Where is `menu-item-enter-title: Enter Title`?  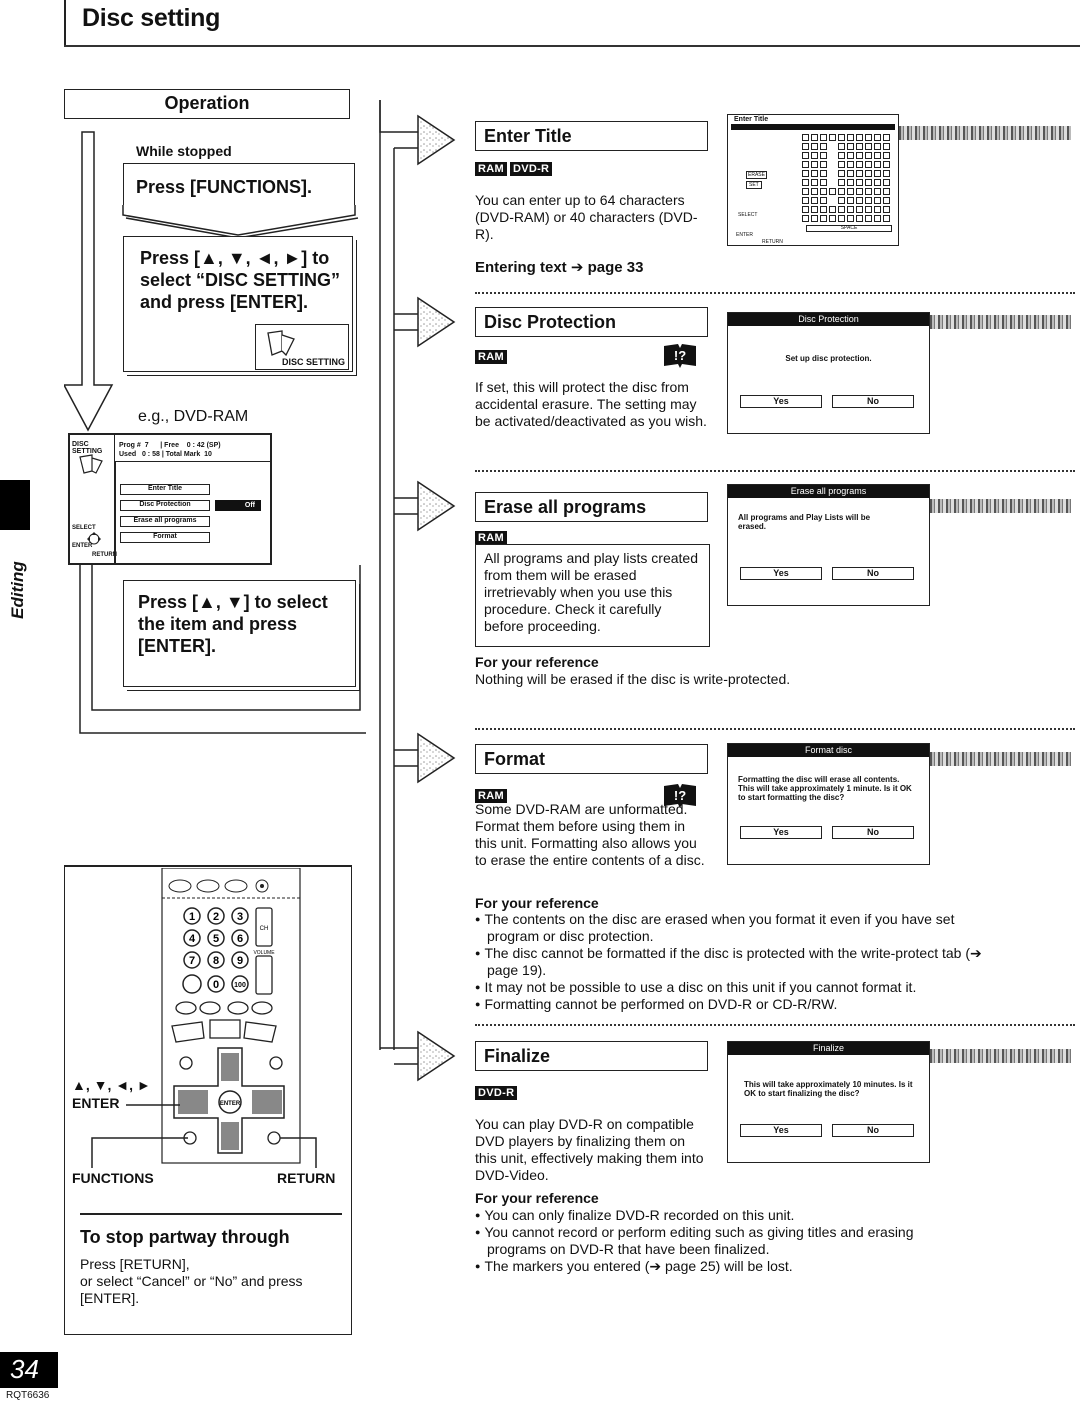 menu-item-enter-title: Enter Title is located at coordinates (165, 489).